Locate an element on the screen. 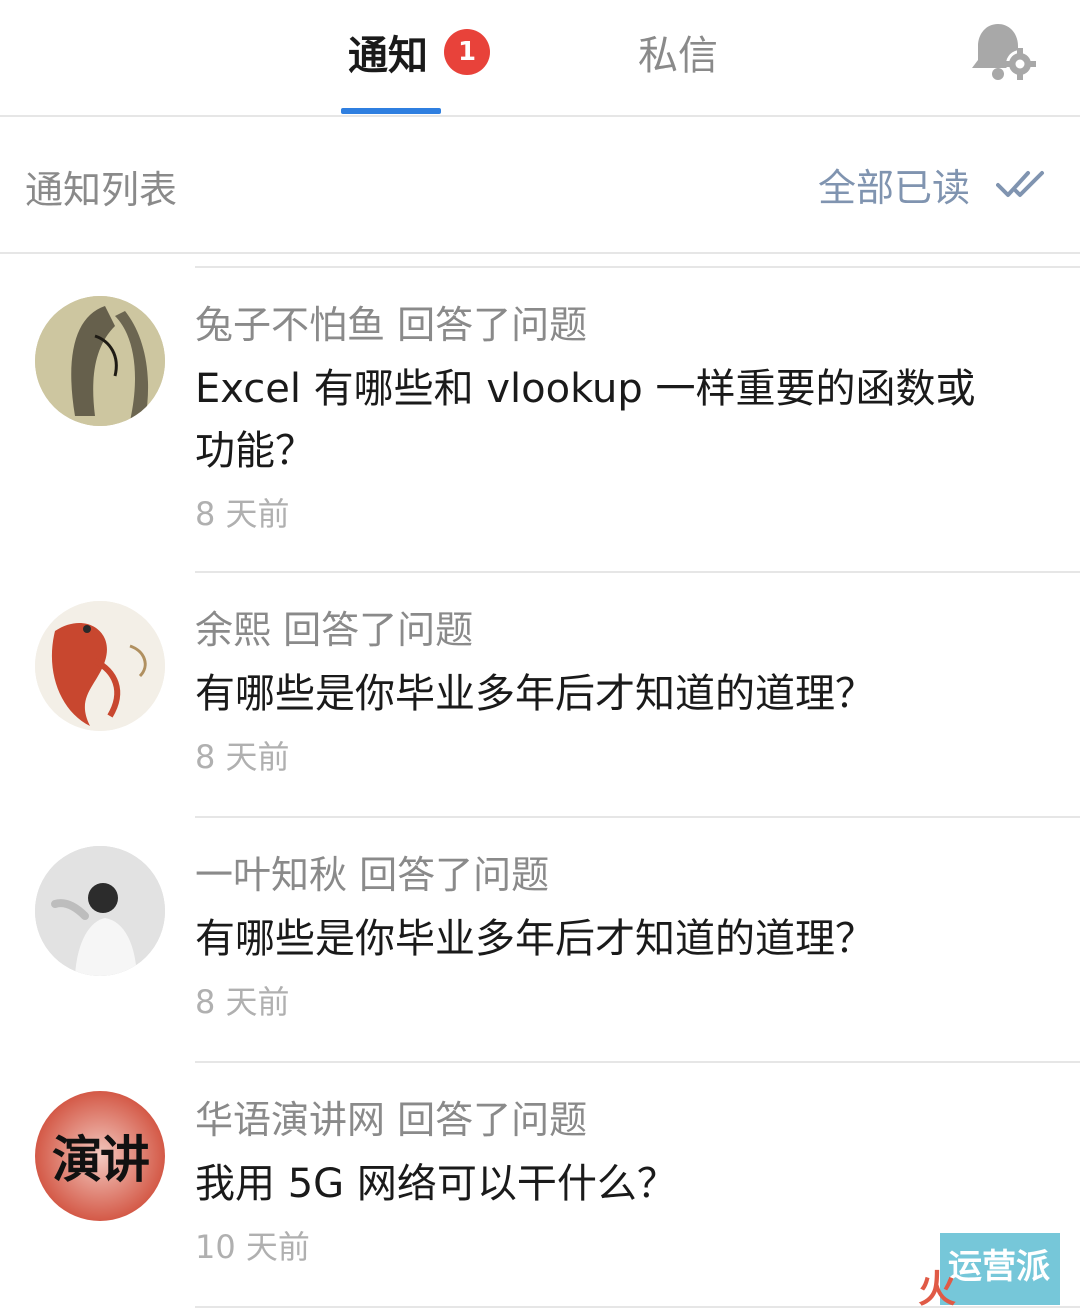 Image resolution: width=1080 pixels, height=1313 pixels. watermark: 运营派 is located at coordinates (1000, 1269).